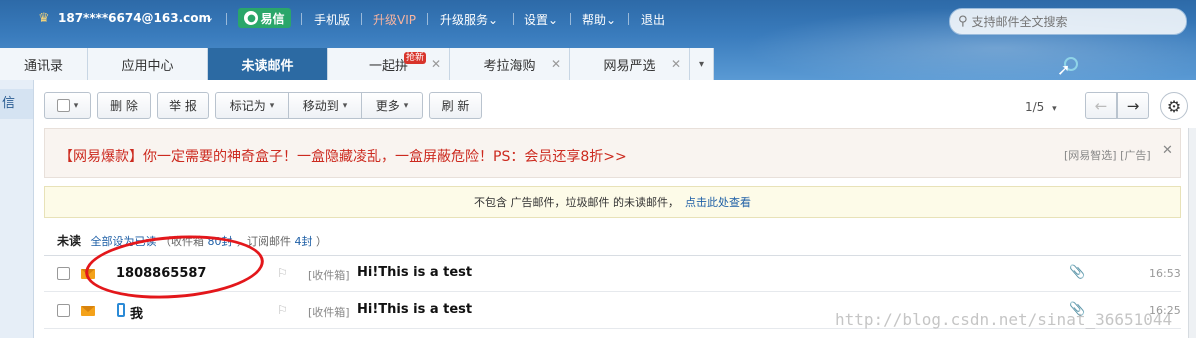 This screenshot has width=1196, height=338. What do you see at coordinates (963, 21) in the screenshot?
I see `search-icon: ⚲` at bounding box center [963, 21].